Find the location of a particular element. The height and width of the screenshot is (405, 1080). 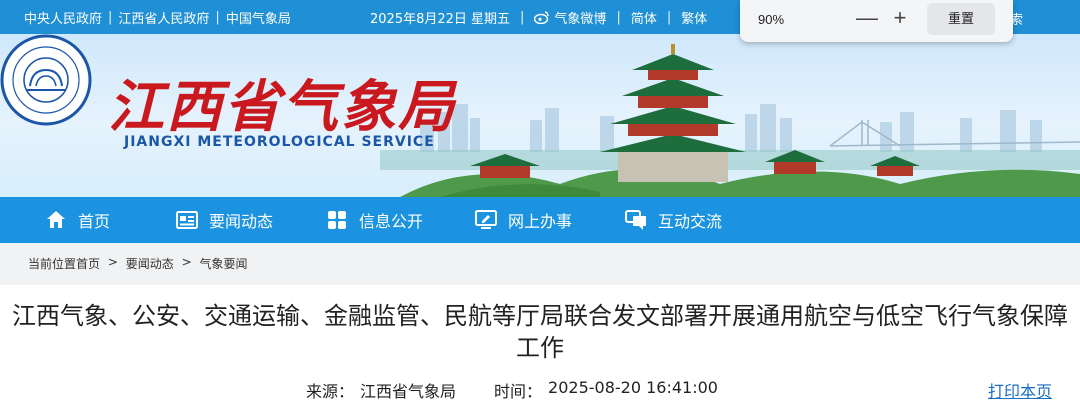

article-meta: 来源： 江西省气象局 时间： 2025-08-20 16:41:00 is located at coordinates (512, 390).